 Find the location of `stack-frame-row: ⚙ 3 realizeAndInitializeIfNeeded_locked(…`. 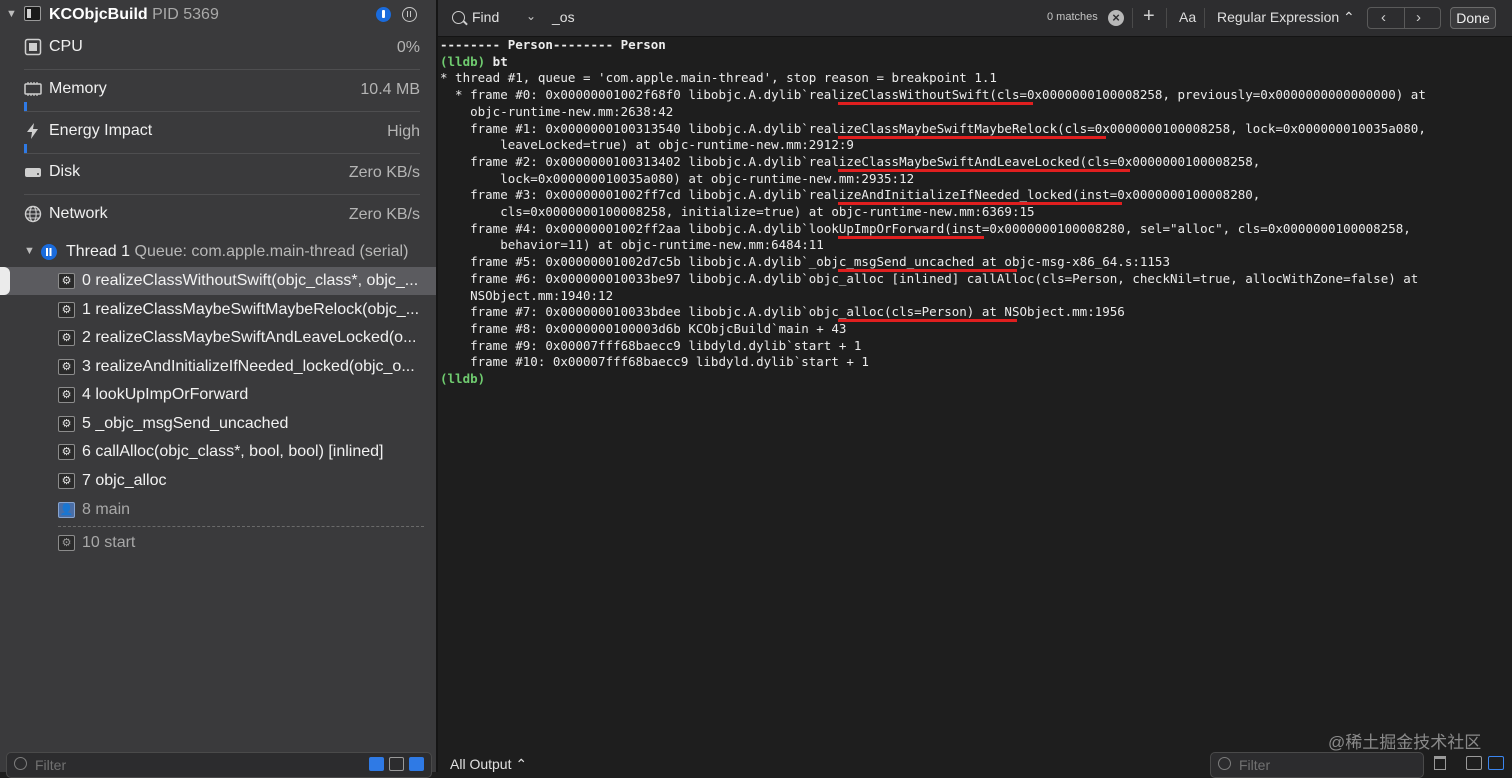

stack-frame-row: ⚙ 3 realizeAndInitializeIfNeeded_locked(… is located at coordinates (218, 367).